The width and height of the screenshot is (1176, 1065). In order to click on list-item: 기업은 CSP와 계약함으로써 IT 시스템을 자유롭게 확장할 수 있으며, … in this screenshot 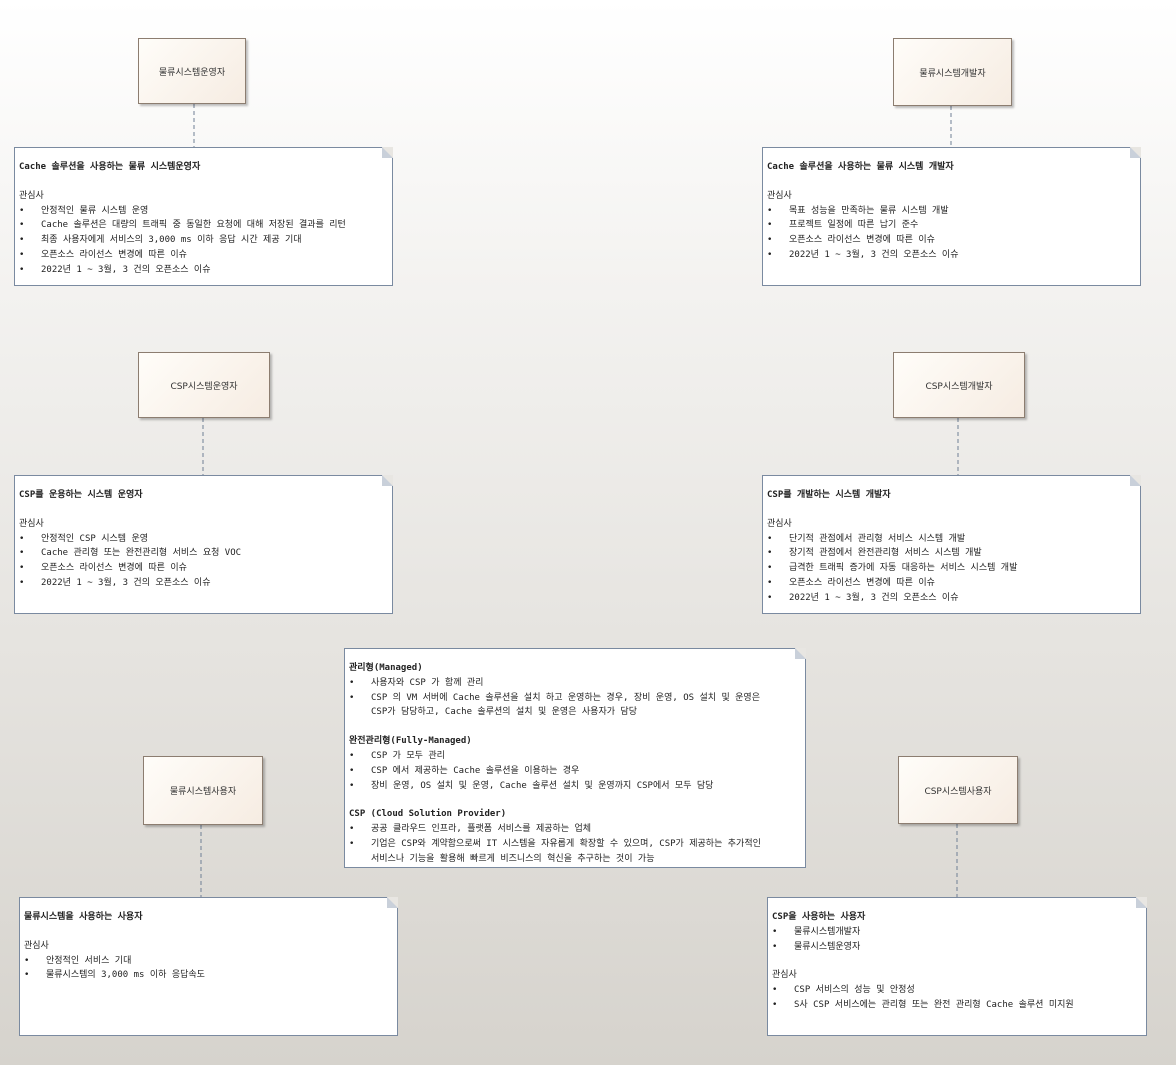, I will do `click(575, 852)`.